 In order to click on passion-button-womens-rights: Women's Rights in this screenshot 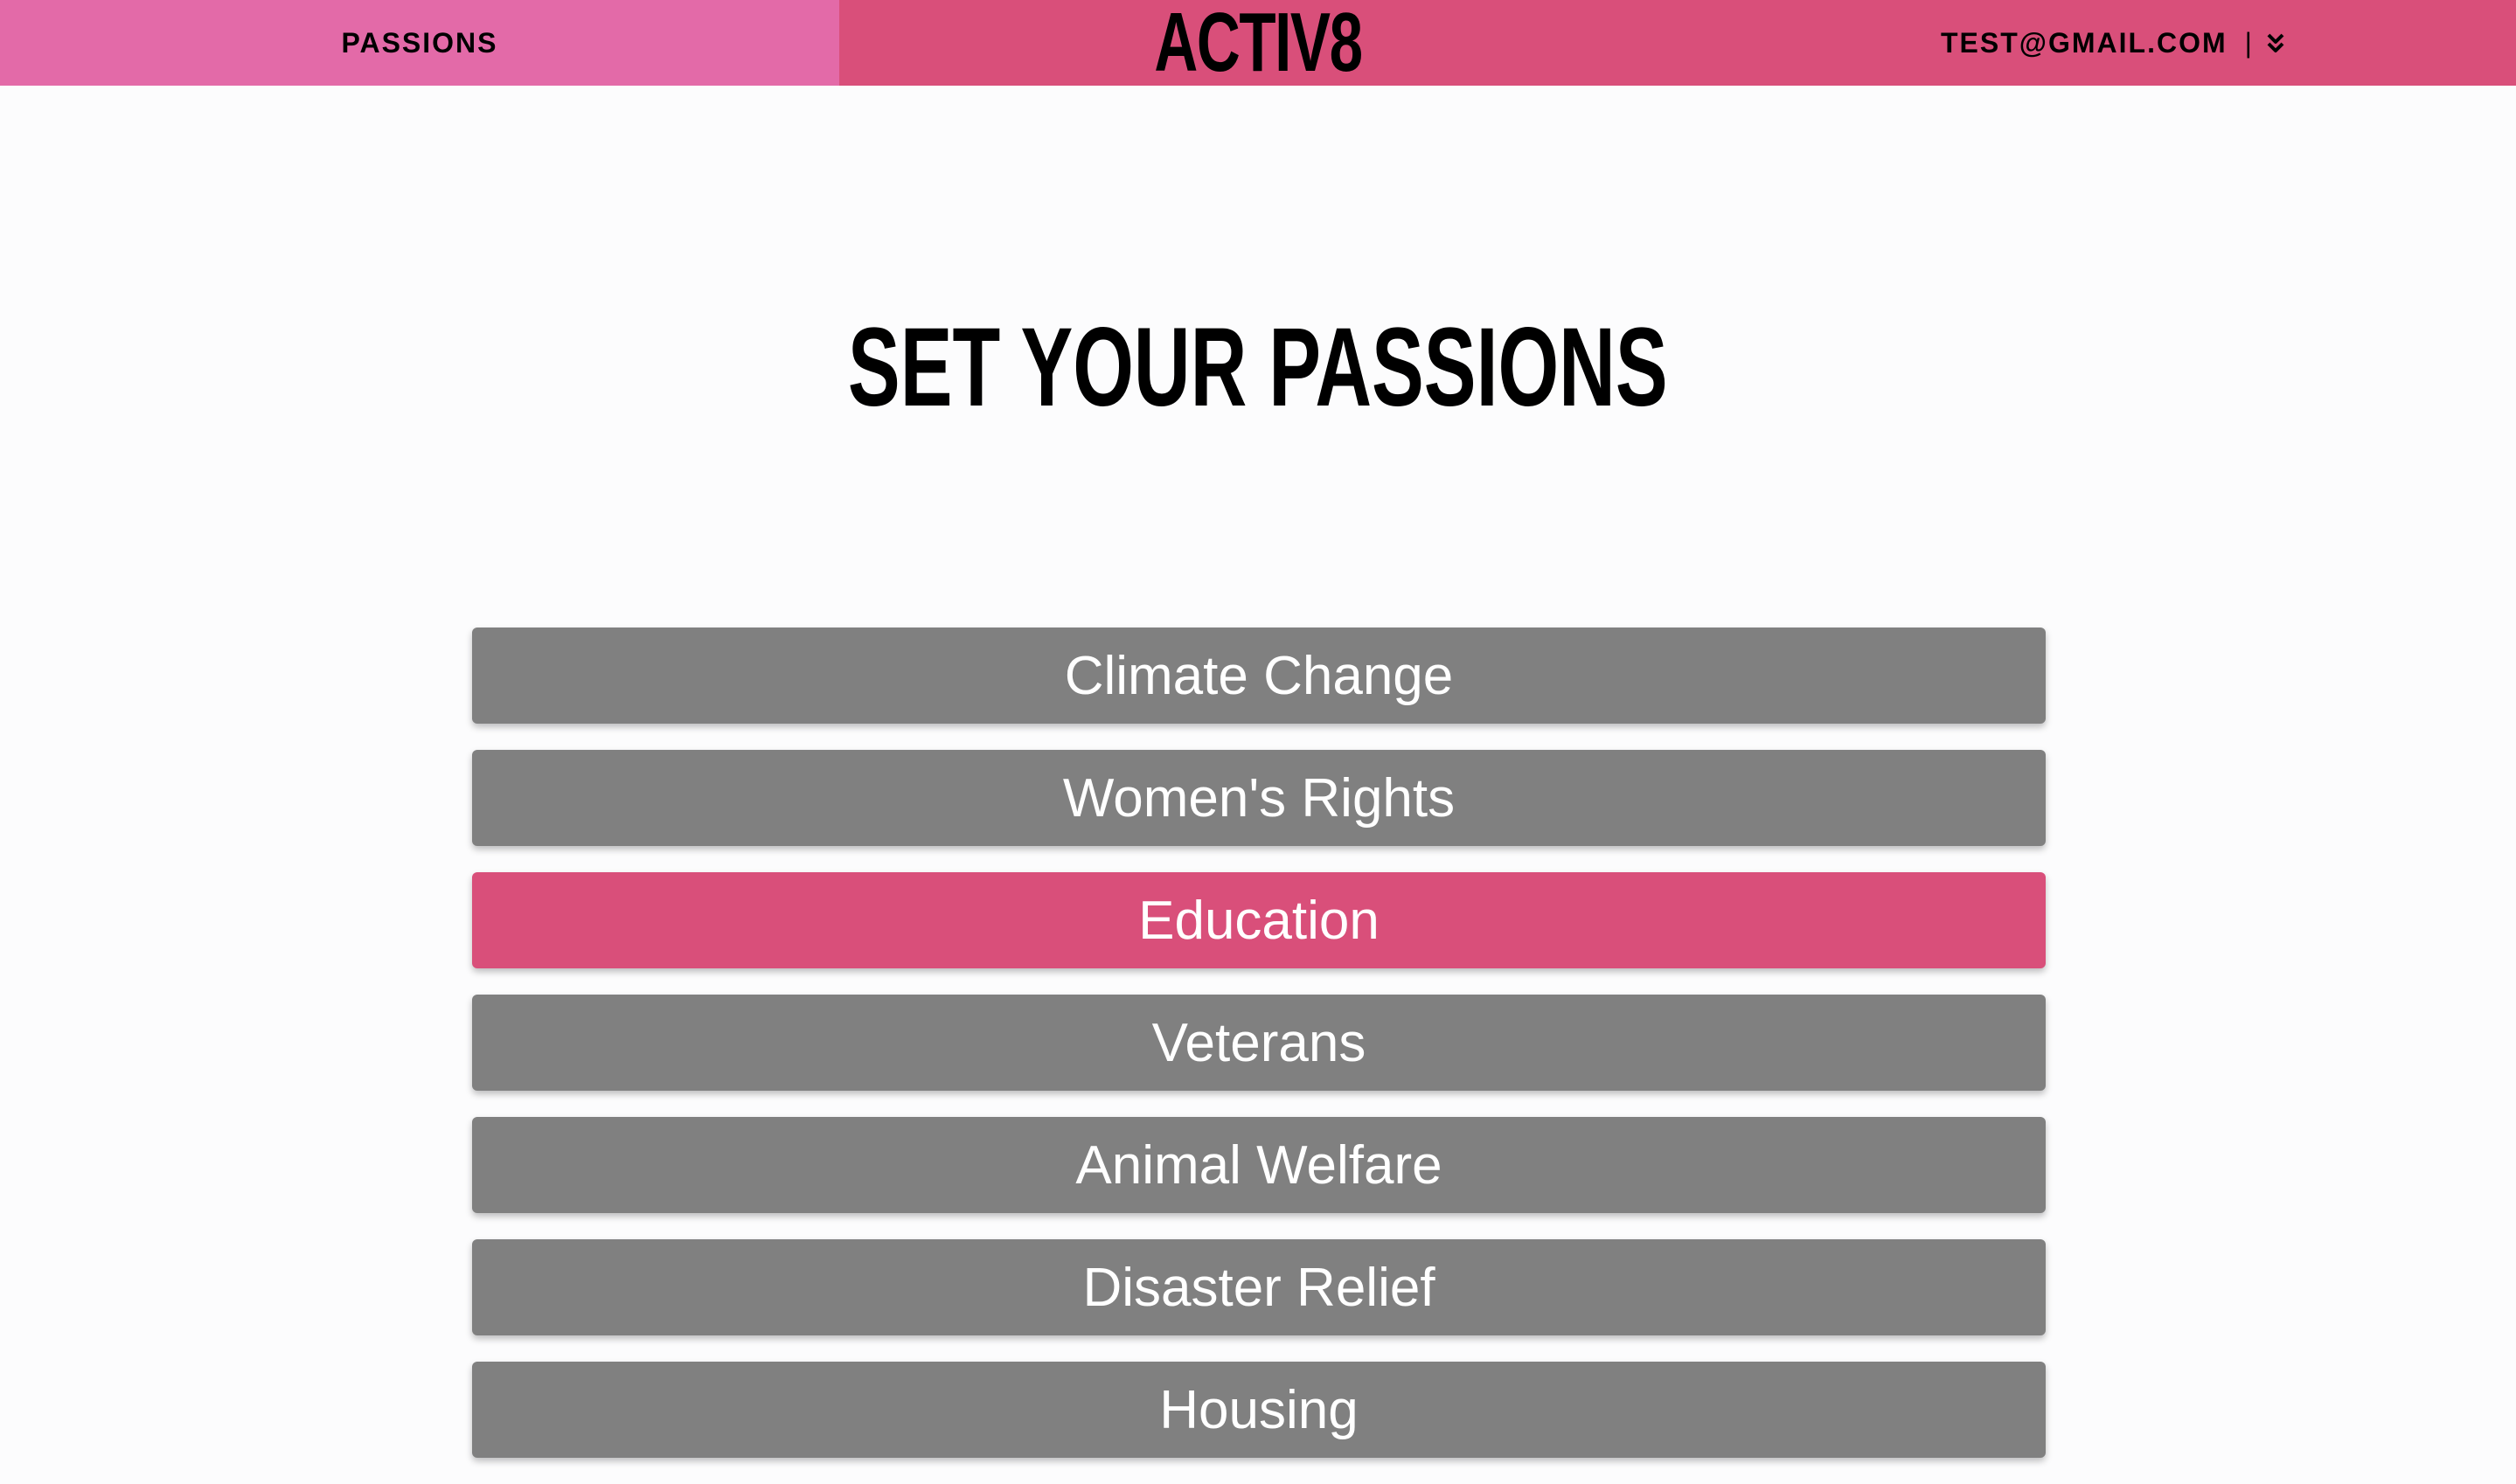, I will do `click(1259, 798)`.